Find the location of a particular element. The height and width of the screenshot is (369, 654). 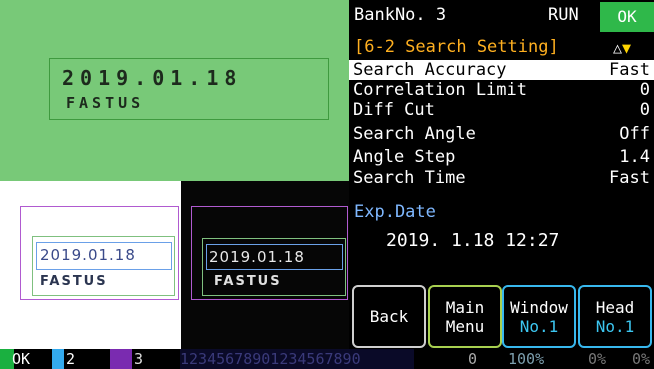

bottom-status-bar: OK 2 3 12345678901234567890 0 100% 0% 0% is located at coordinates (327, 359).